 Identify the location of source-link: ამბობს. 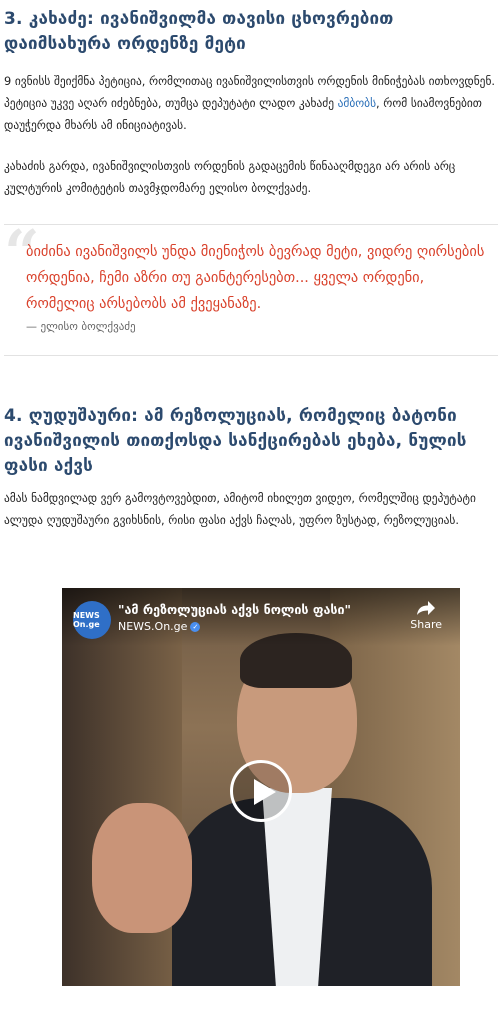
(357, 103).